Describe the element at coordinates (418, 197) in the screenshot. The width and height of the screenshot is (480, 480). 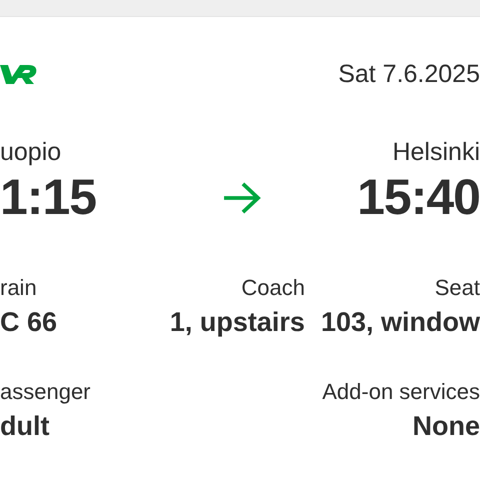
I see `arrival-time: 15:40` at that location.